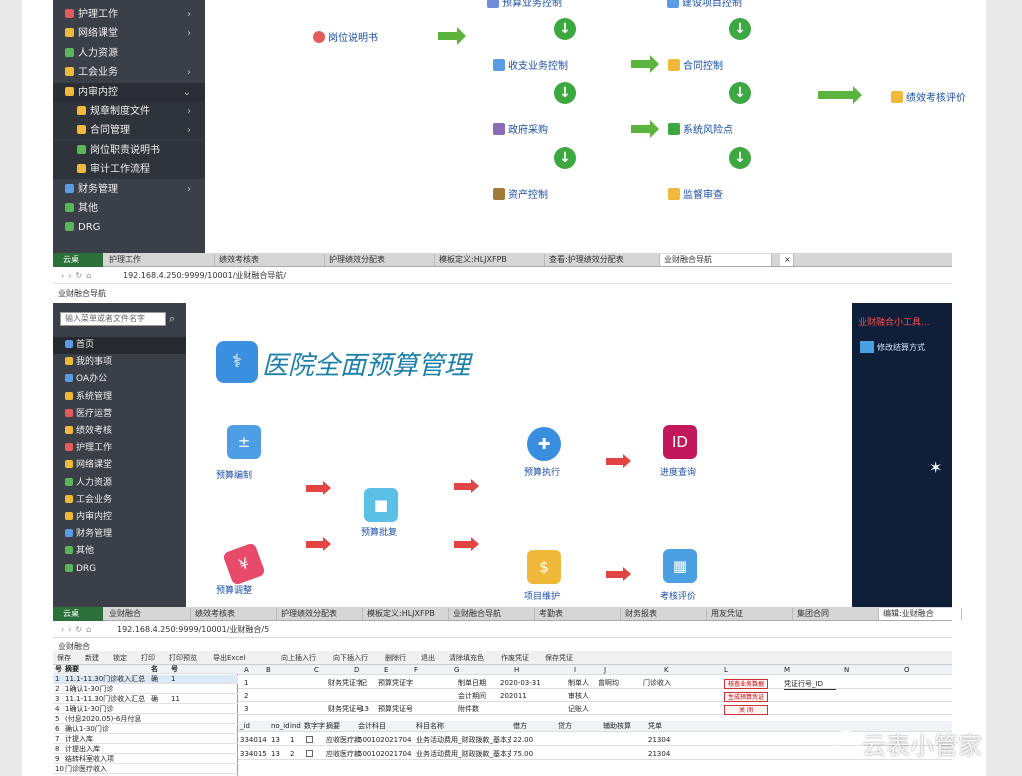 This screenshot has height=776, width=1022. Describe the element at coordinates (145, 719) in the screenshot. I see `table-row: 5 (付息2020.05)-6月付息` at that location.